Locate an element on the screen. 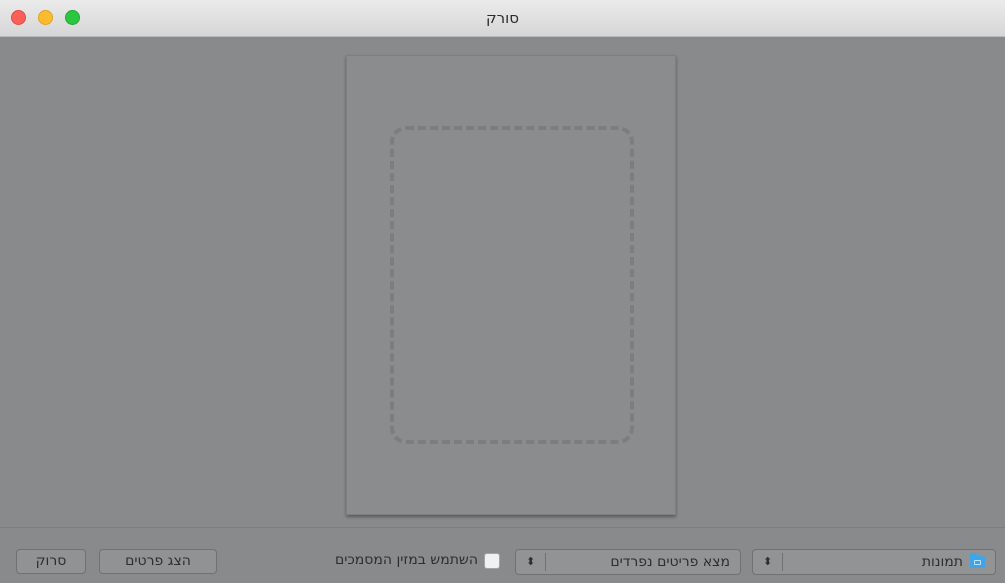 This screenshot has height=583, width=1005. find-items-value: מצא פריטים נפרדים is located at coordinates (670, 562).